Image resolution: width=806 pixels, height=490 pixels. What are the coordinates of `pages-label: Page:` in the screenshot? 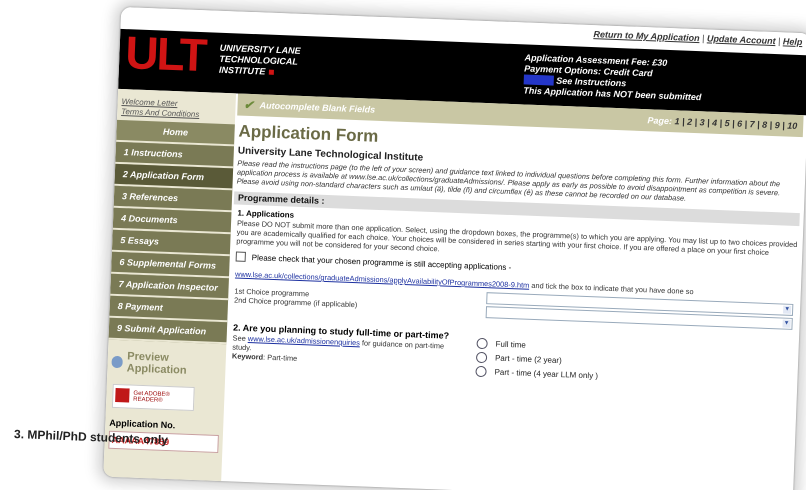 It's located at (660, 121).